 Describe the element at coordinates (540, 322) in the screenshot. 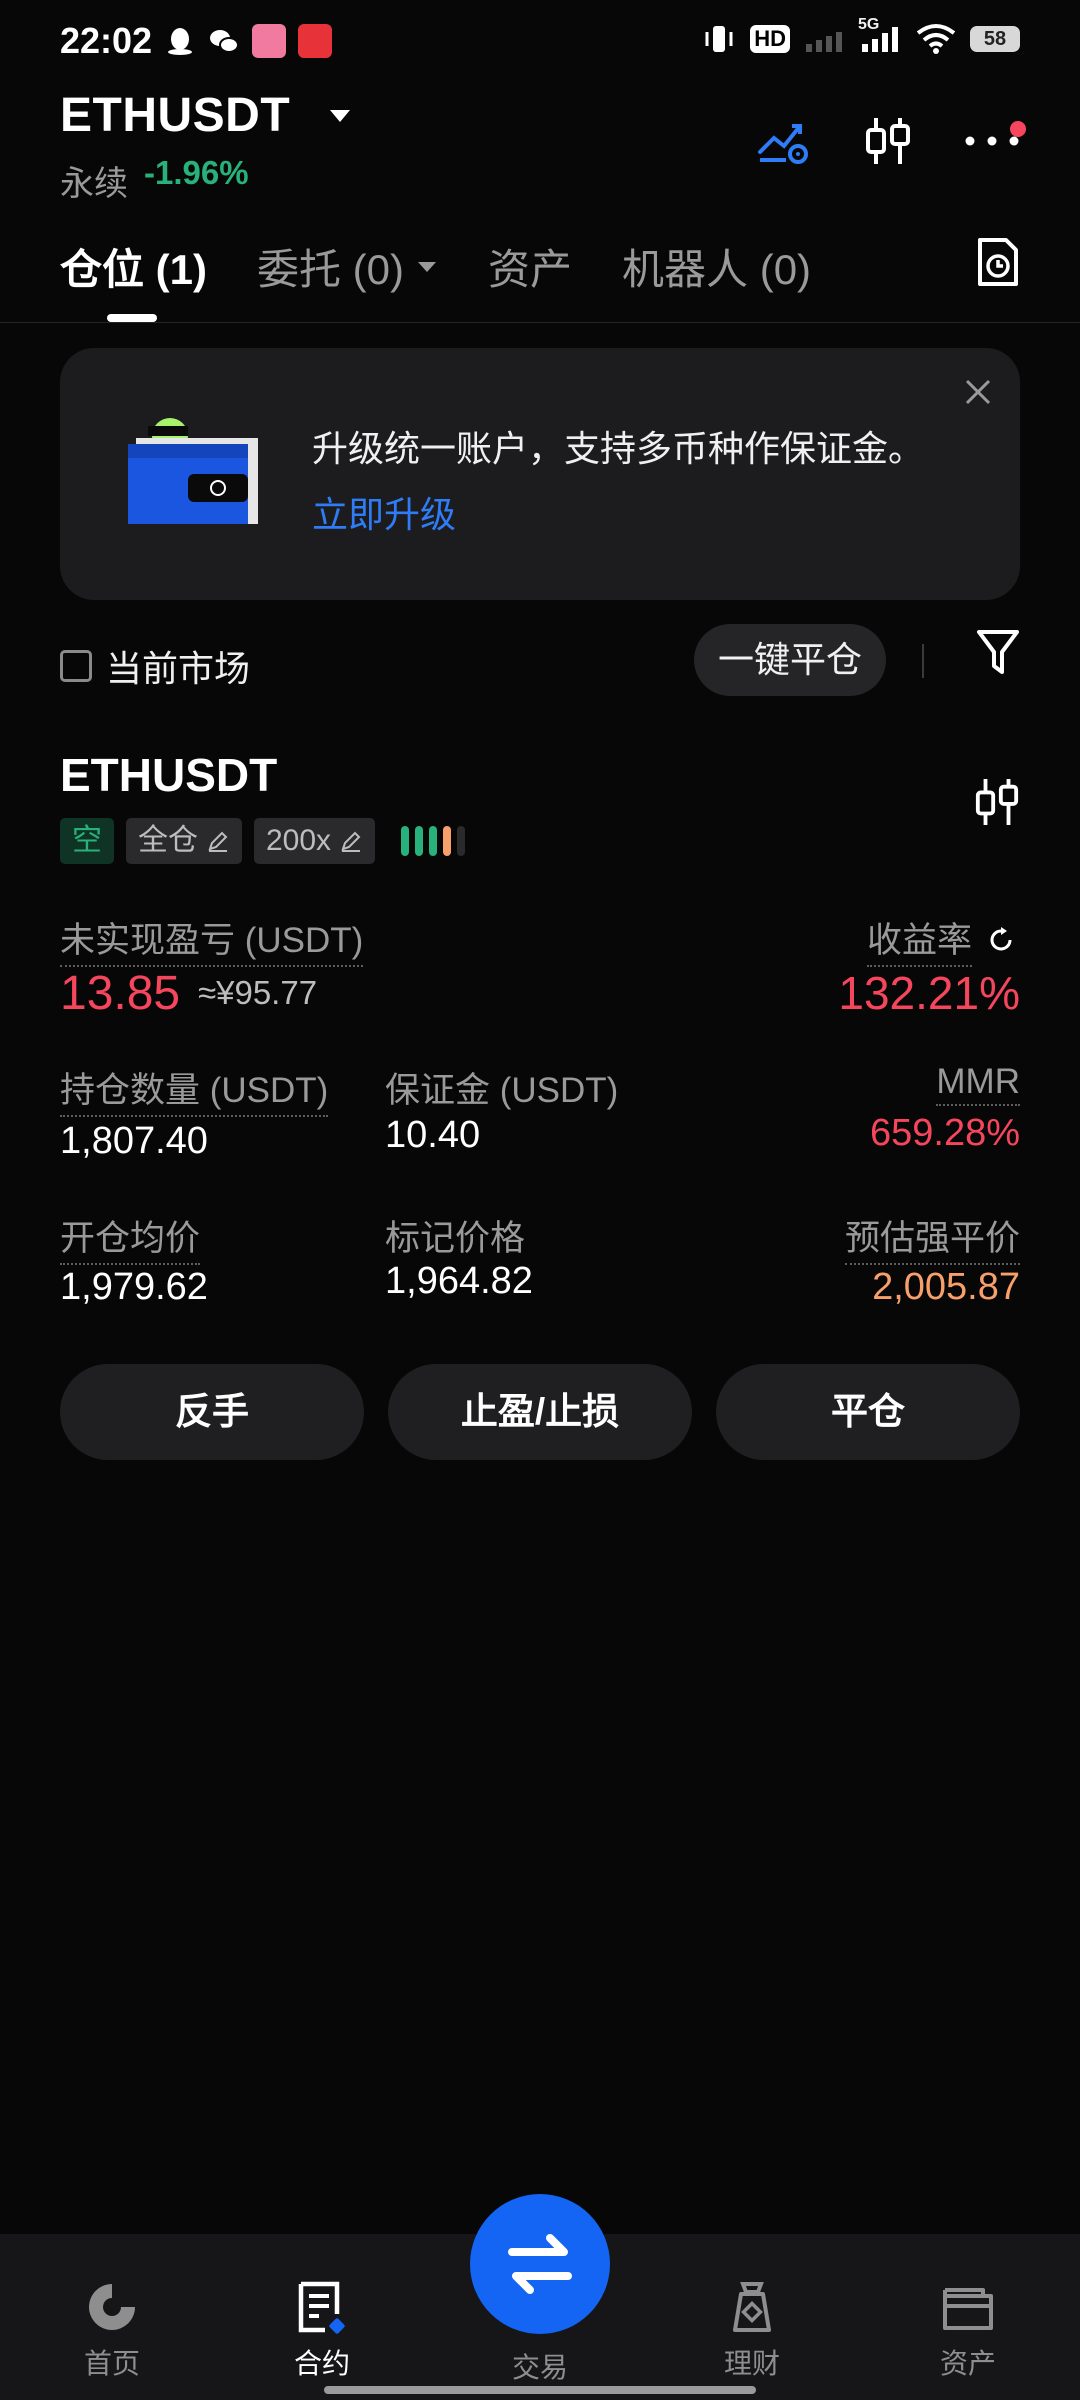

I see `tabs-divider` at that location.